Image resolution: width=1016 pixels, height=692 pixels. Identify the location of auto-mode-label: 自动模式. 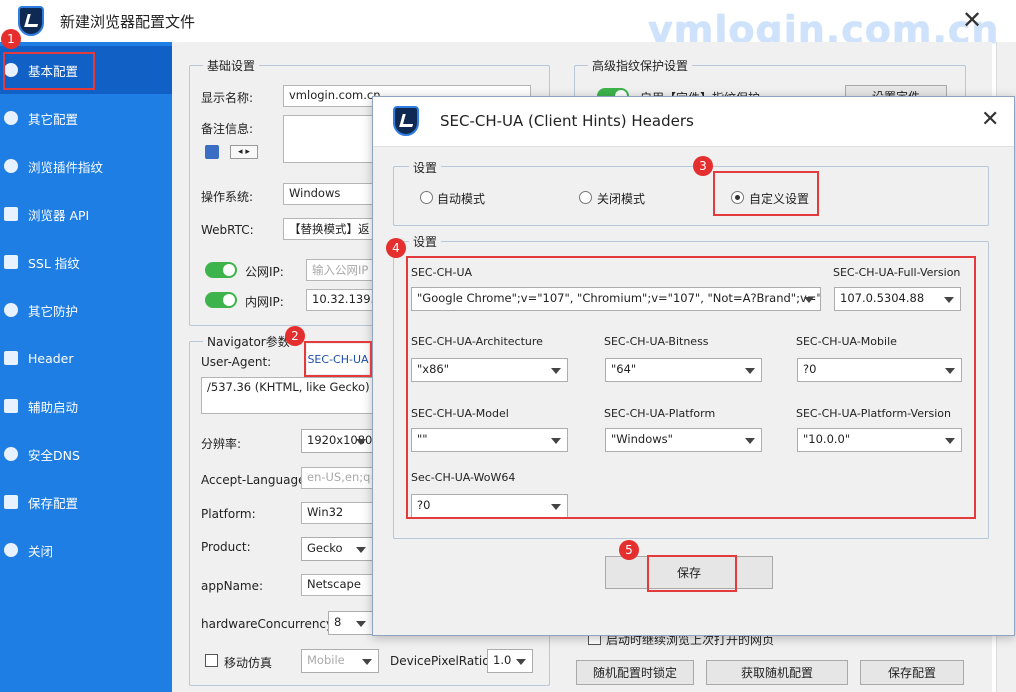
(461, 199).